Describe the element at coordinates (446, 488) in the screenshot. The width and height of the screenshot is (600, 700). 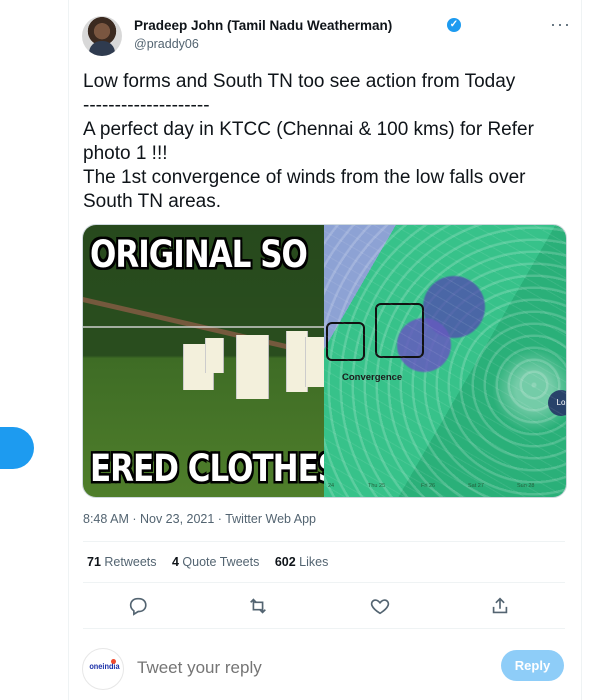
I see `map-timeline: 24 Thu 25 Fri 26 Sat 27 Sun 28` at that location.